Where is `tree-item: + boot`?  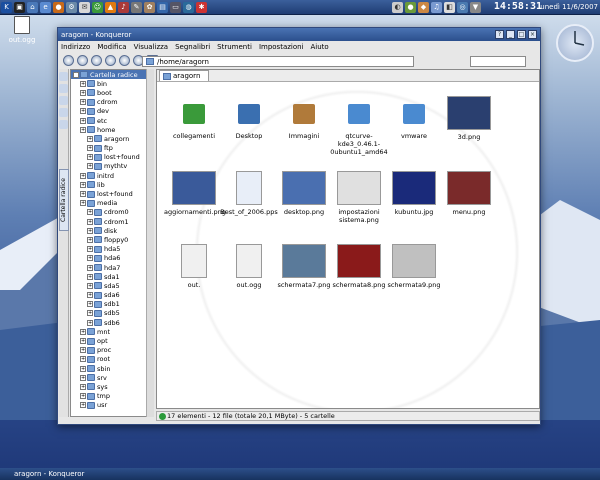 tree-item: + boot is located at coordinates (112, 92).